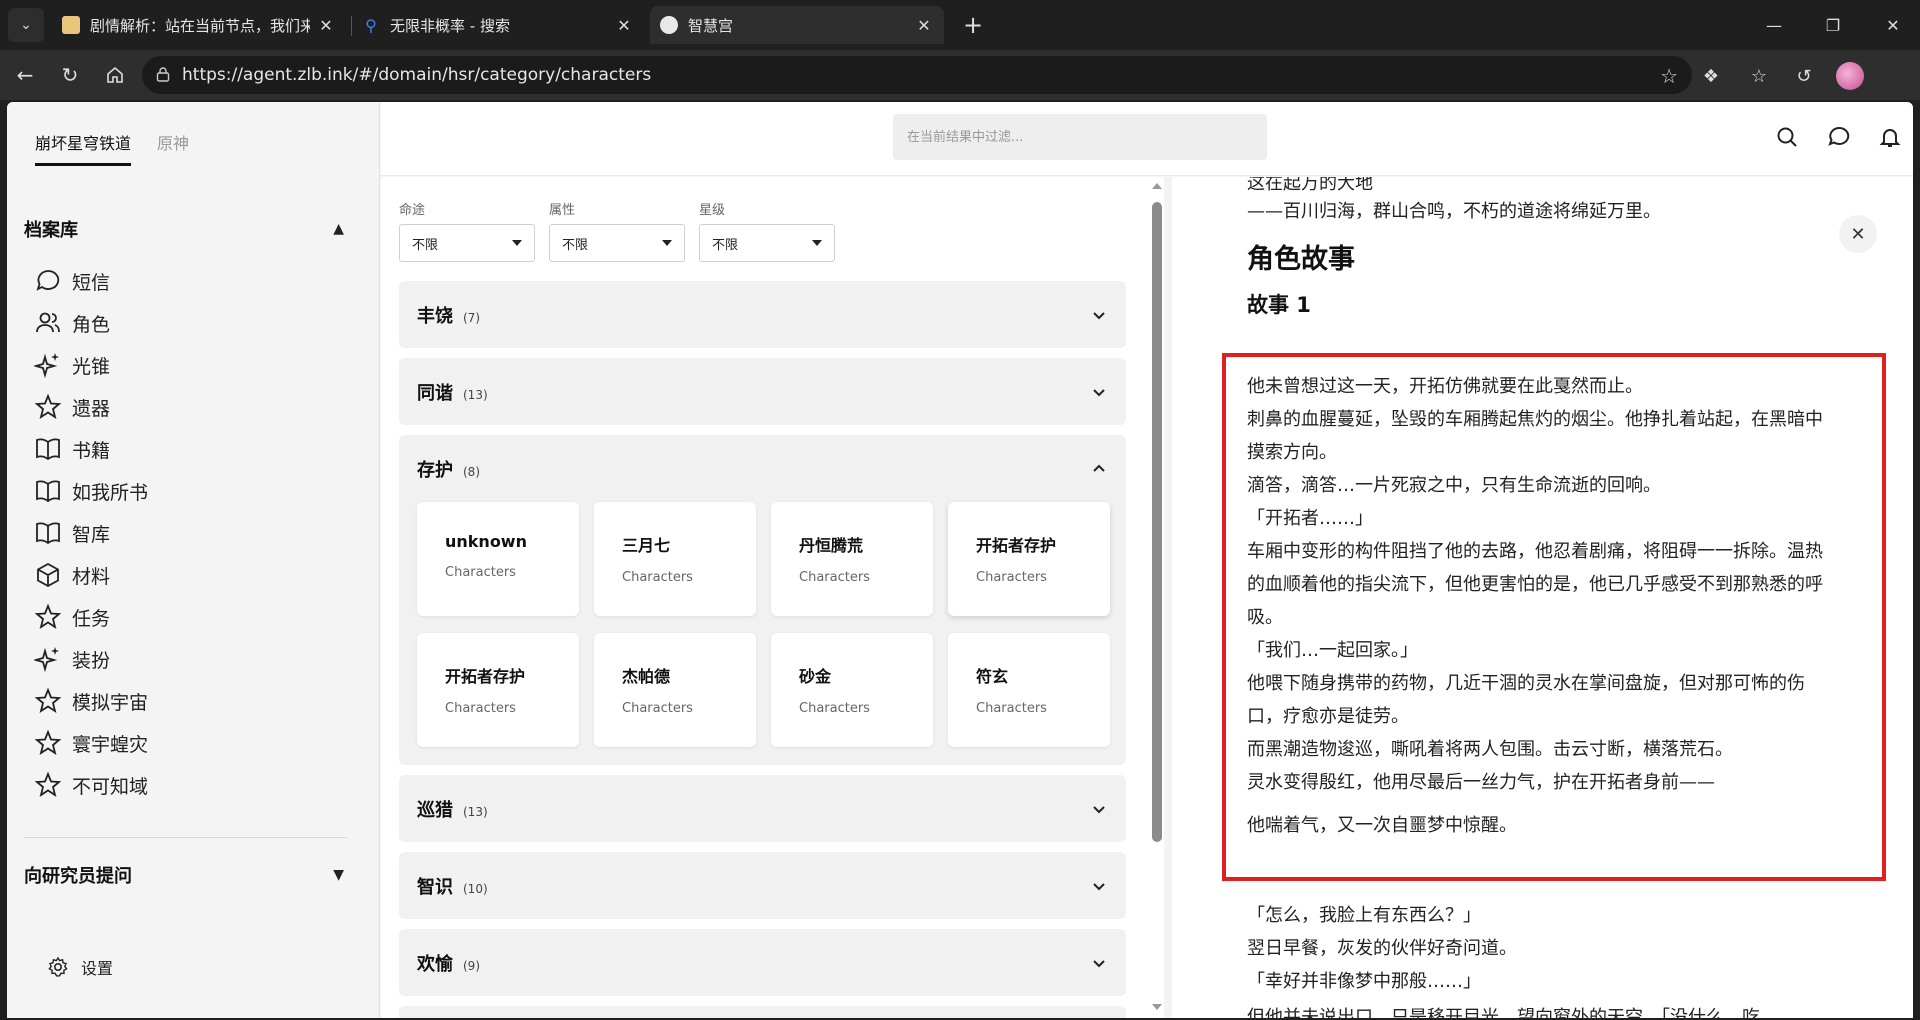  Describe the element at coordinates (852, 690) in the screenshot. I see `character-card: 砂金 Characters` at that location.